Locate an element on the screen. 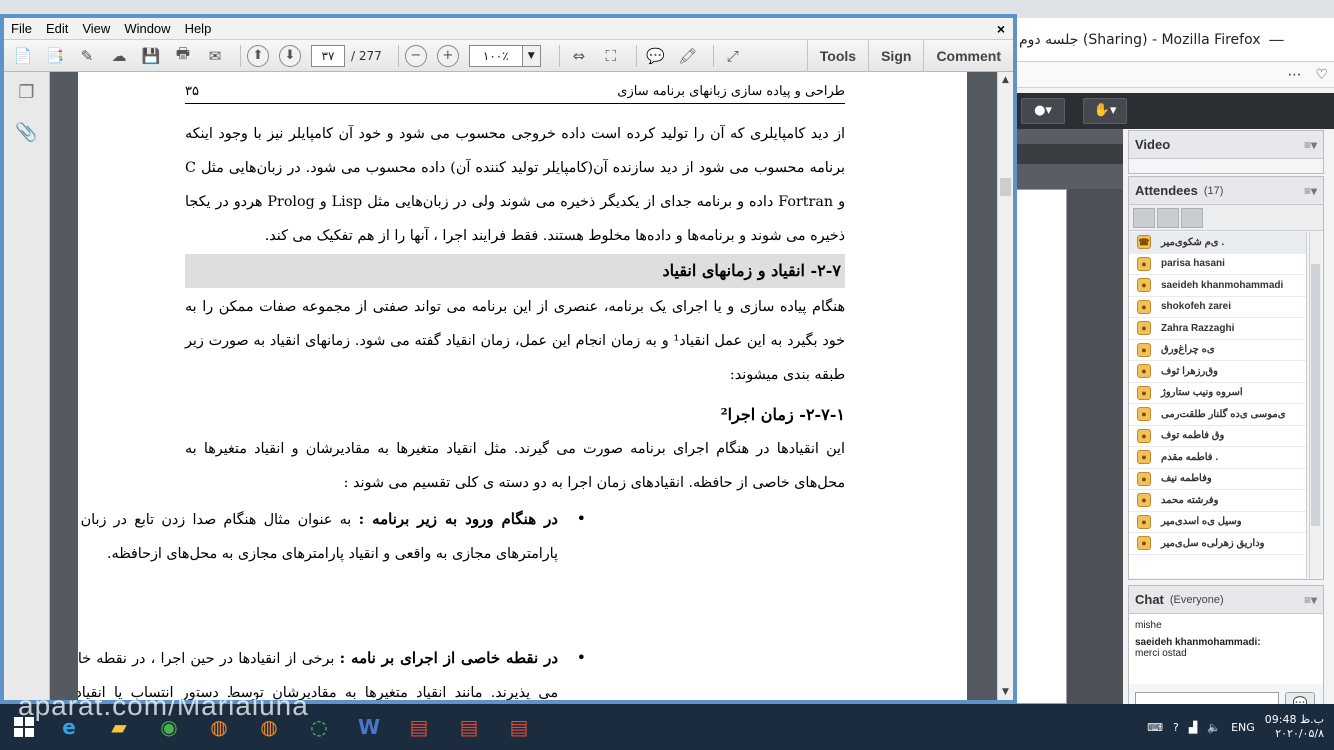  menu-view: View is located at coordinates (96, 28).